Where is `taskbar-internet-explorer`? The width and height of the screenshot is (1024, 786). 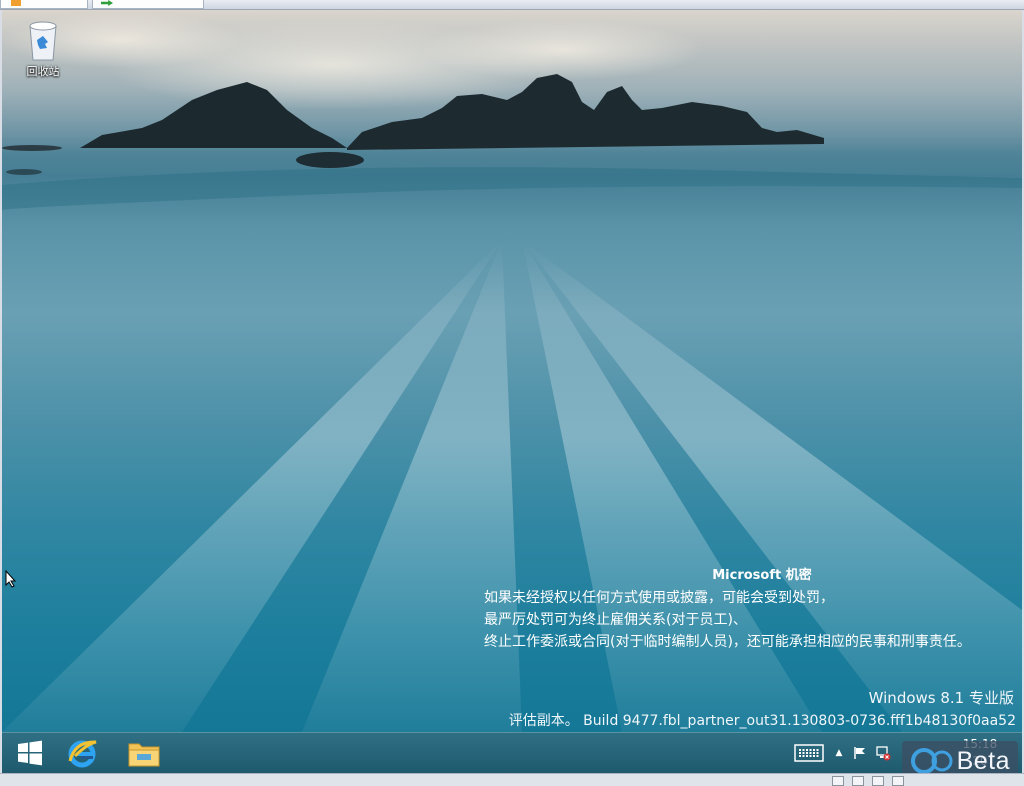
taskbar-internet-explorer is located at coordinates (82, 753).